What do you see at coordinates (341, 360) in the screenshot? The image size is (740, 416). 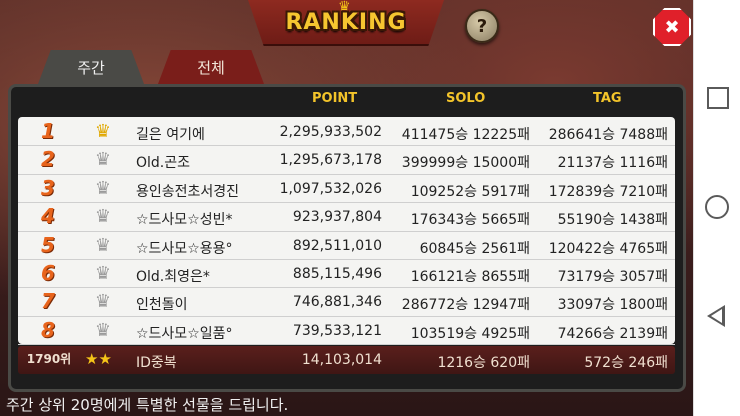 I see `my-rank-point: 14,103,014` at bounding box center [341, 360].